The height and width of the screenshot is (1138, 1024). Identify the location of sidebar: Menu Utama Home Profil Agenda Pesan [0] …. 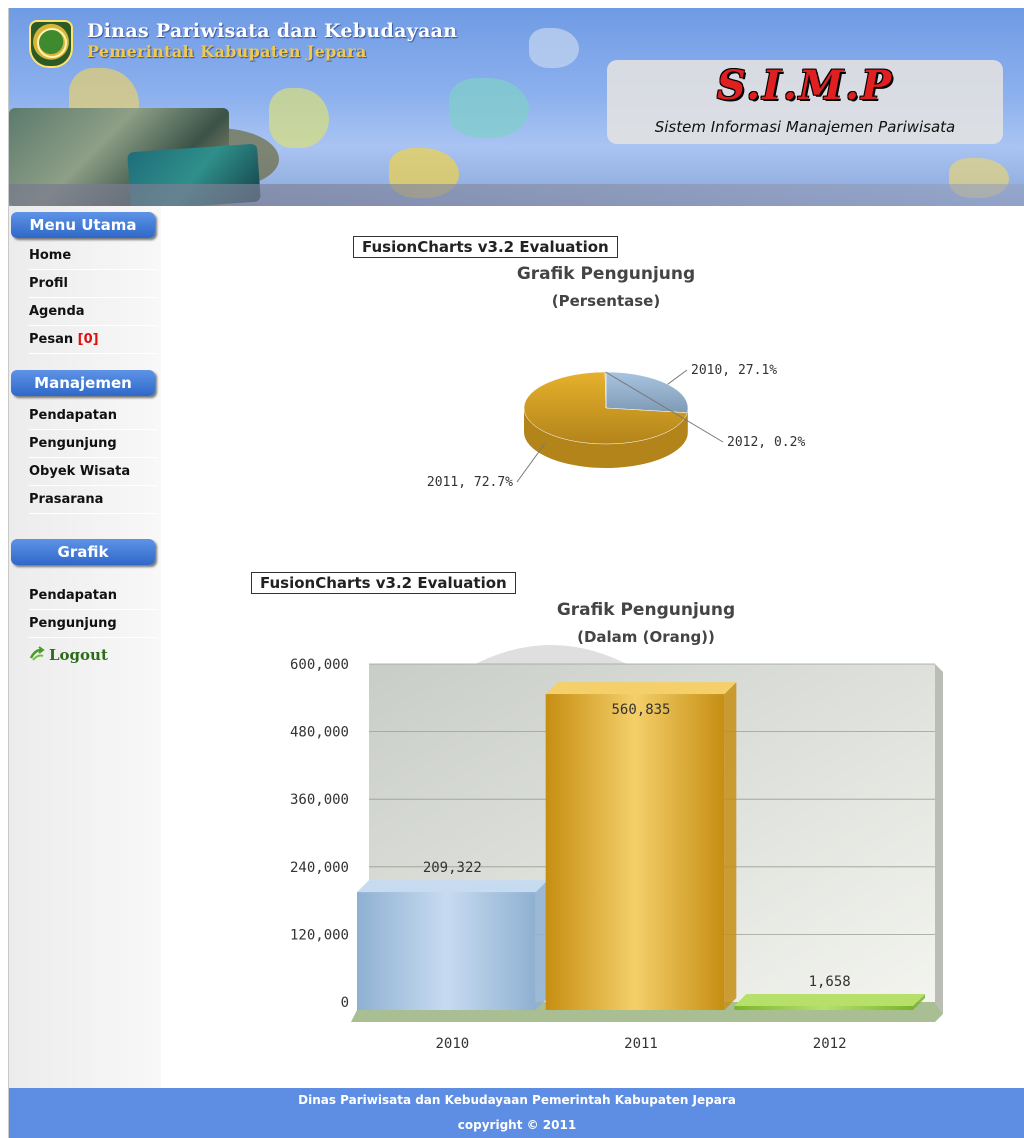
(85, 647).